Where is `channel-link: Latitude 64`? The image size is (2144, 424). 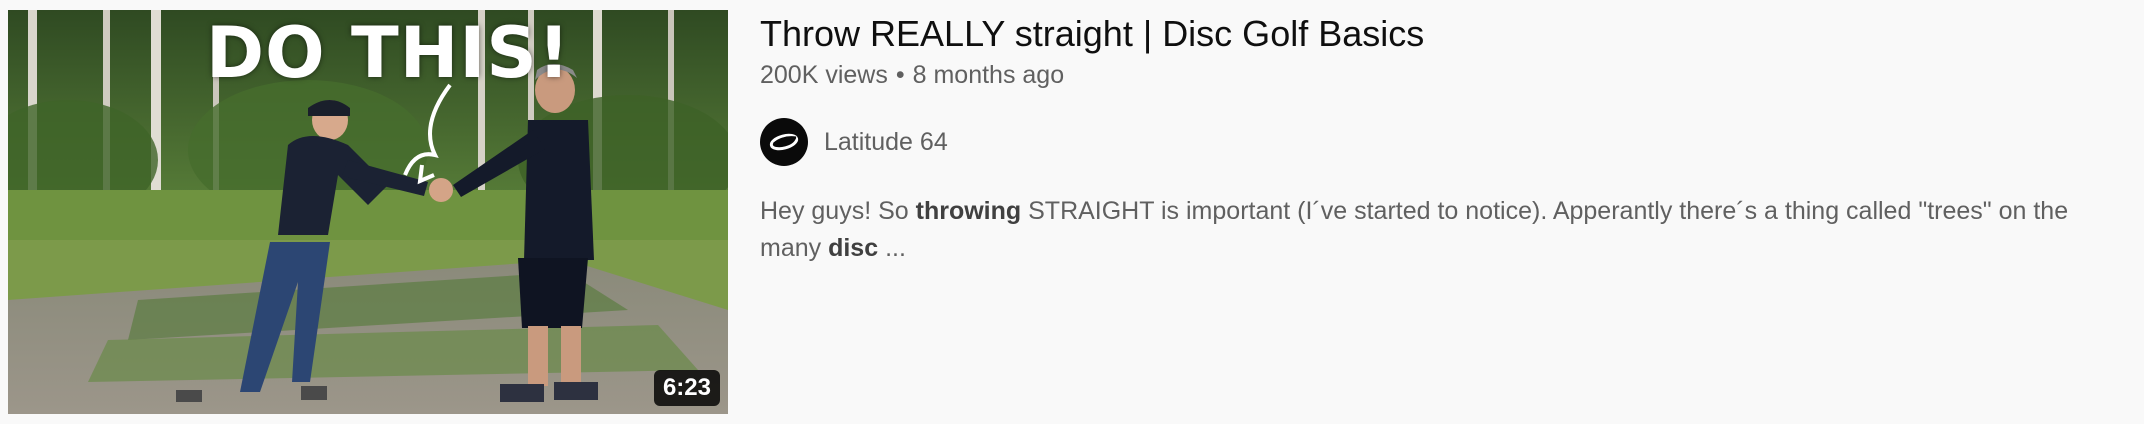 channel-link: Latitude 64 is located at coordinates (854, 142).